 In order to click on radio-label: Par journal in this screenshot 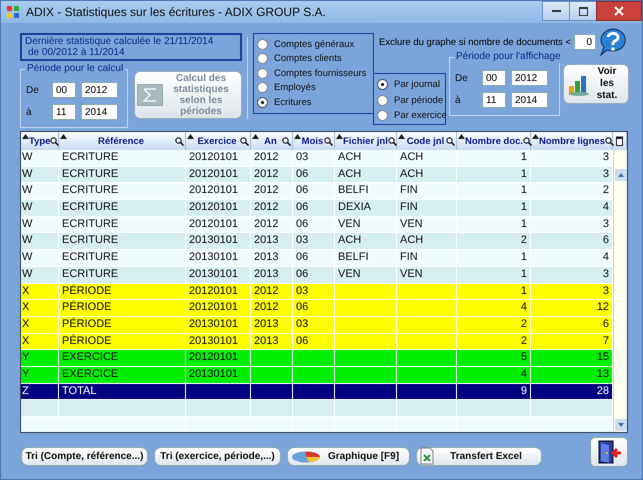, I will do `click(417, 84)`.